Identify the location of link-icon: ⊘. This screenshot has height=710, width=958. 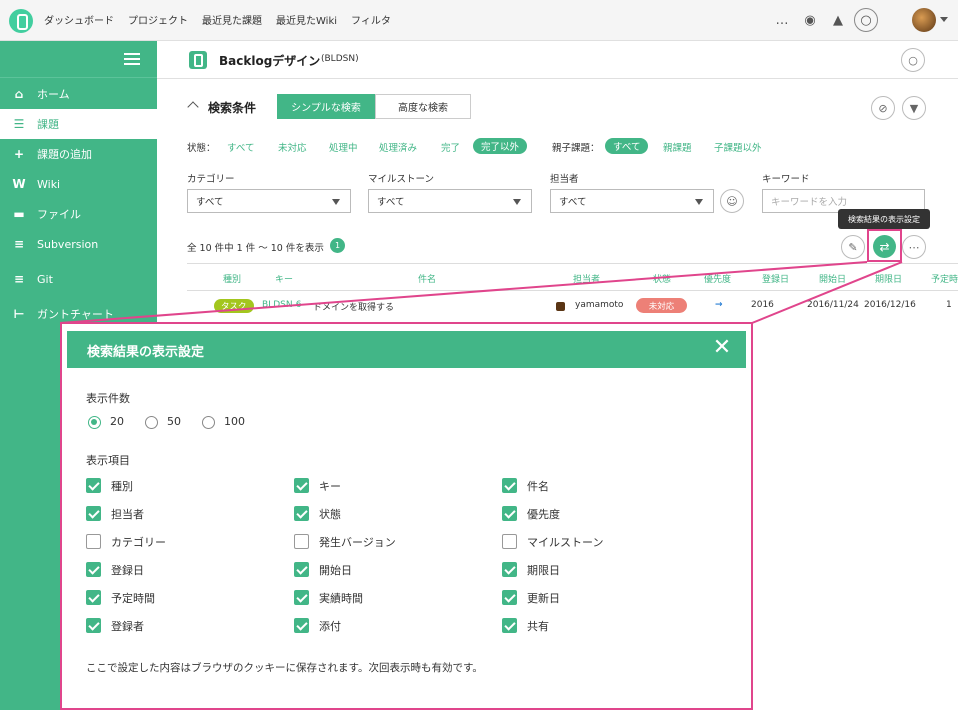
(883, 108).